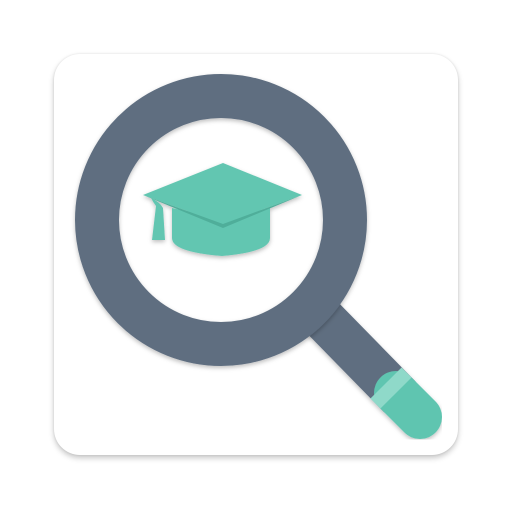 Image resolution: width=512 pixels, height=512 pixels. What do you see at coordinates (368, 364) in the screenshot?
I see `magnifier-handle` at bounding box center [368, 364].